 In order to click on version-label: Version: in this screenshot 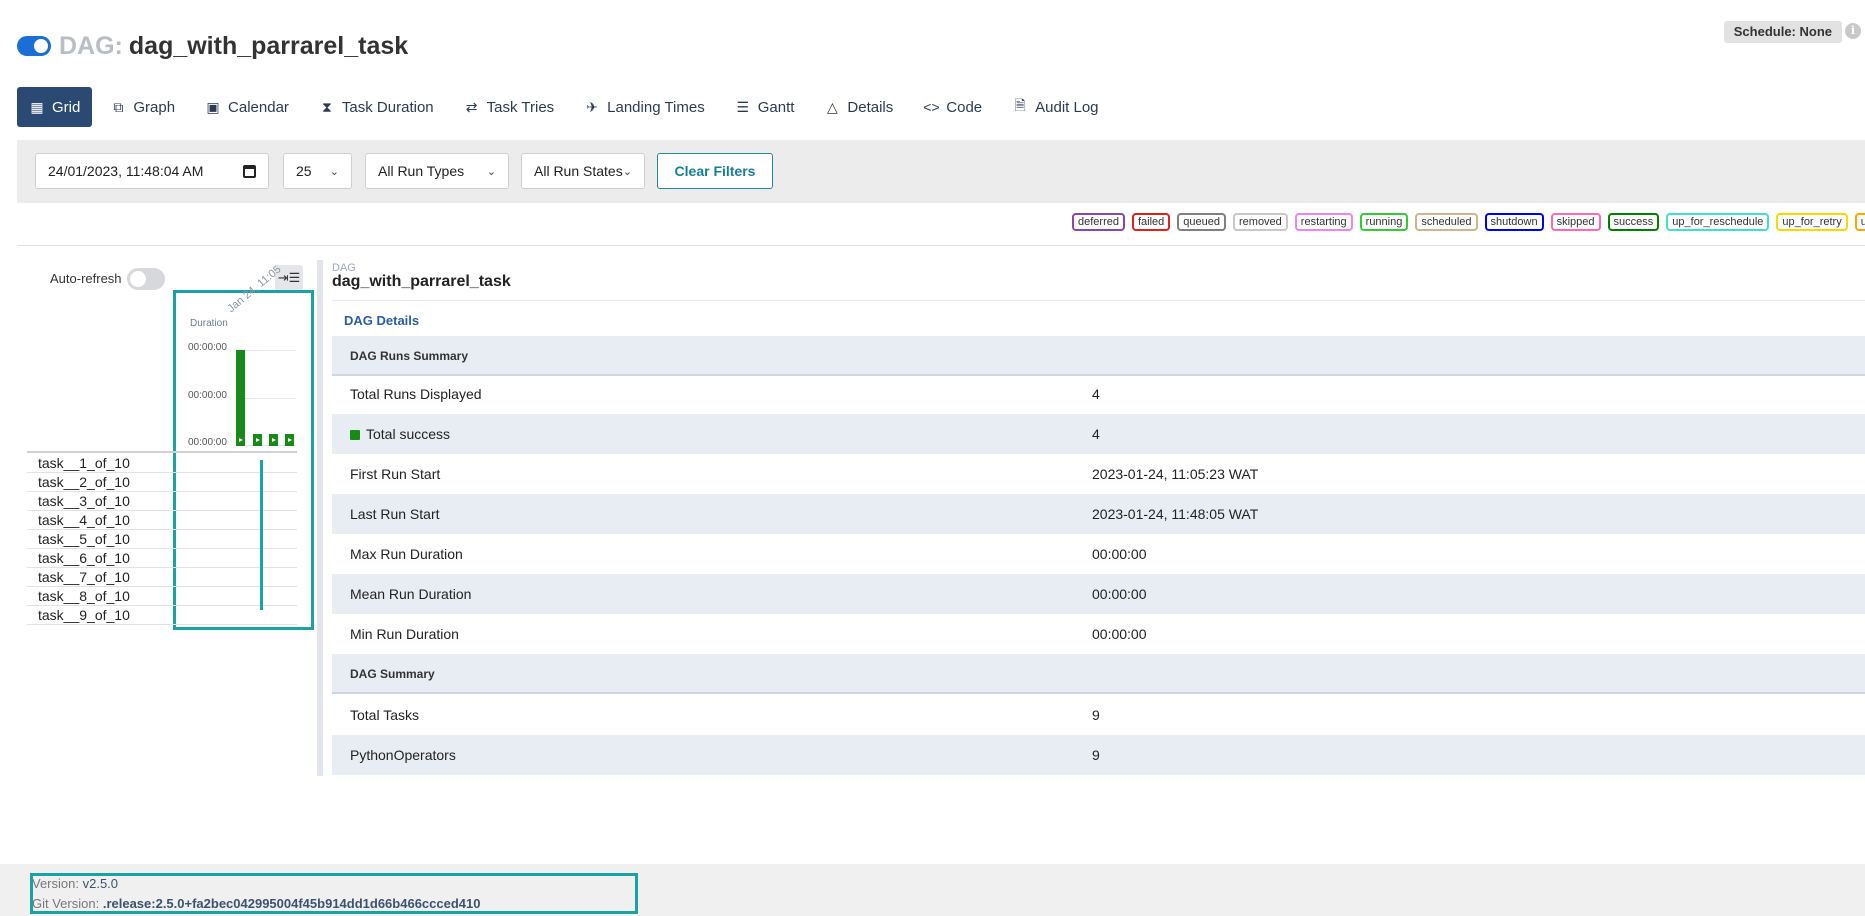, I will do `click(55, 883)`.